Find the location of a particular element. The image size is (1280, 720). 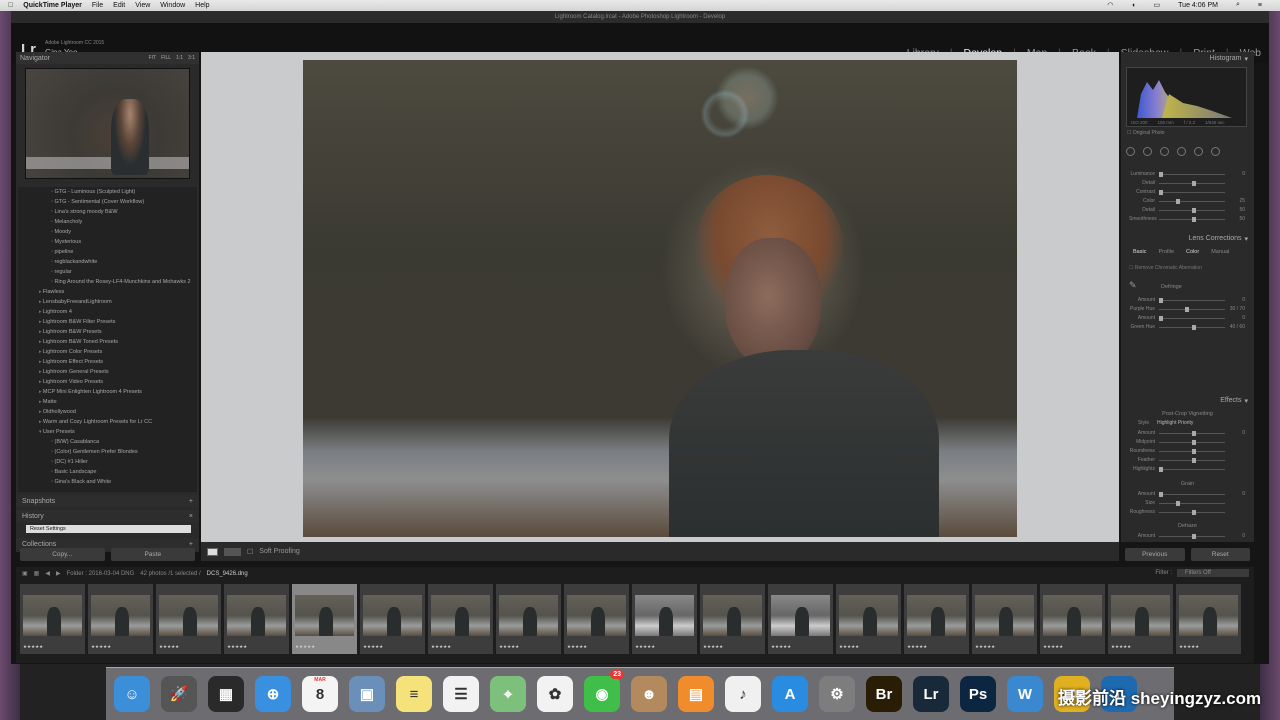

preset-folder: Oldhollywood is located at coordinates (107, 412).